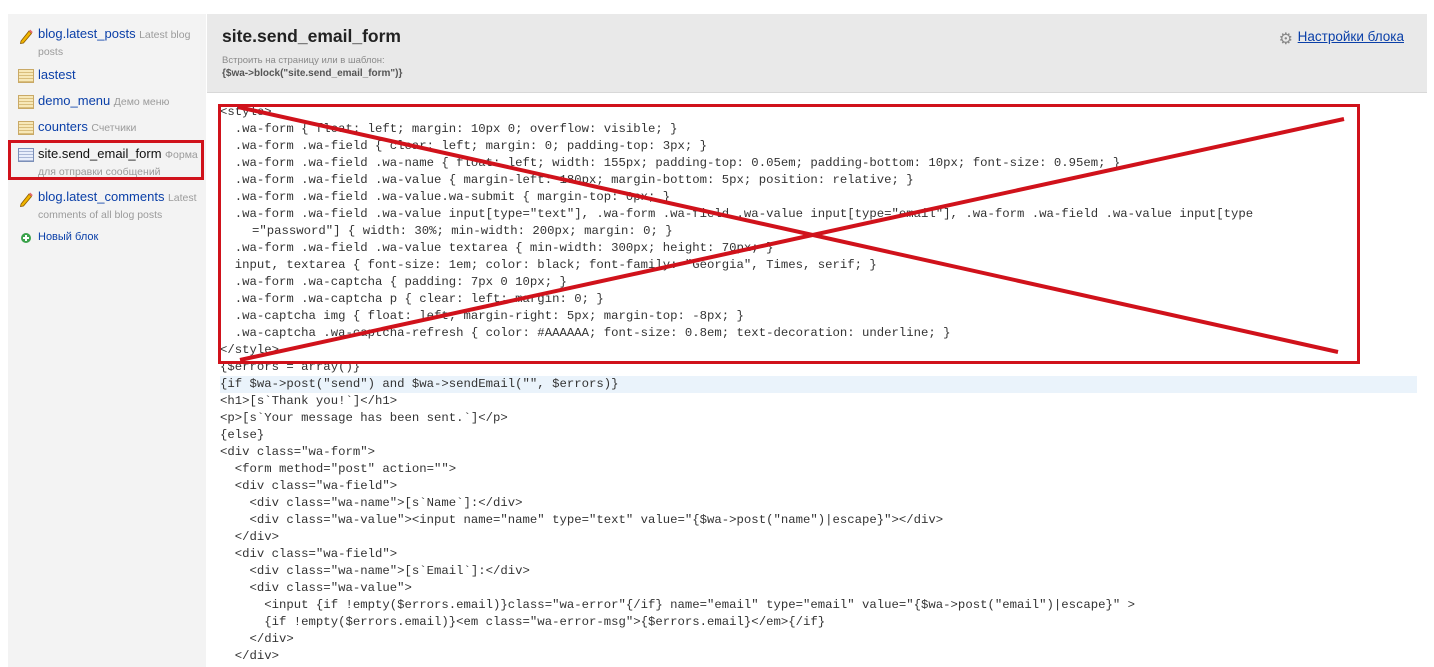 The image size is (1434, 667). What do you see at coordinates (114, 128) in the screenshot?
I see `sidebar-item-desc: Счетчики` at bounding box center [114, 128].